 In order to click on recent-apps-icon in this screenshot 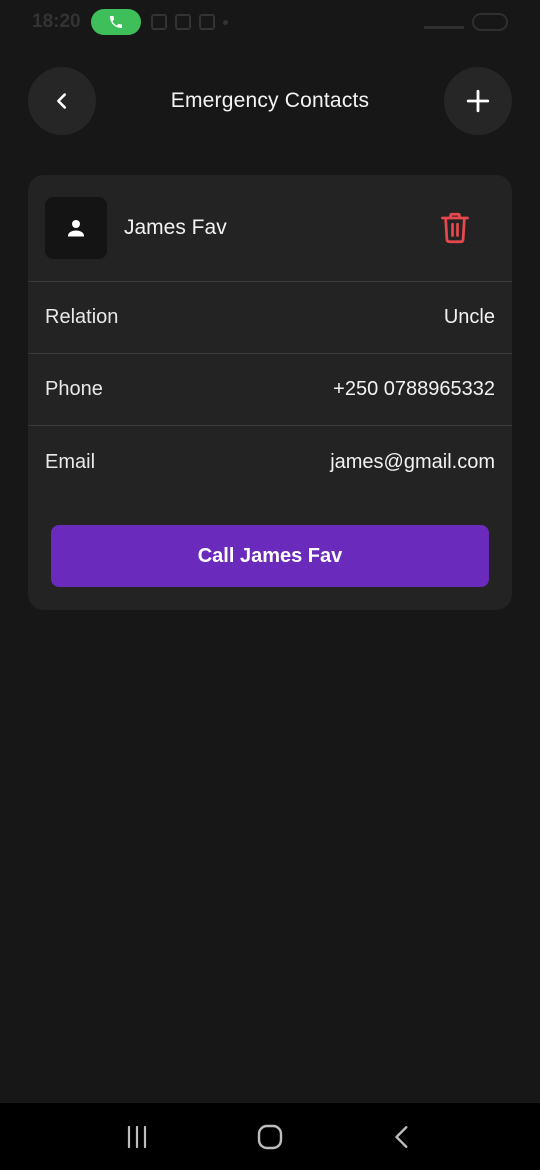, I will do `click(136, 1136)`.